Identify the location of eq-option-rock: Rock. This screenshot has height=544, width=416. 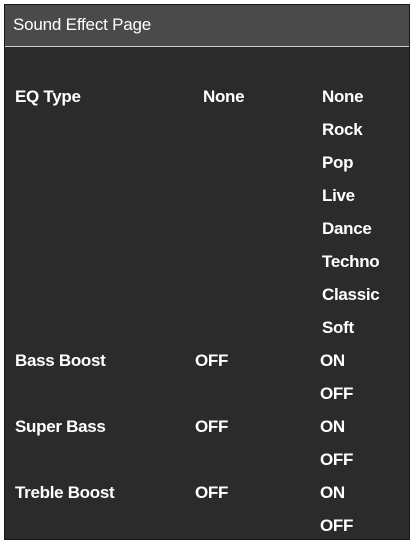
(342, 130).